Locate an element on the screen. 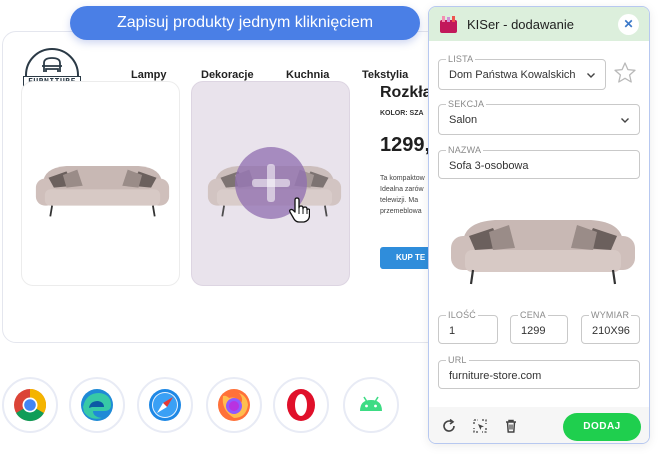  opera-icon is located at coordinates (301, 405).